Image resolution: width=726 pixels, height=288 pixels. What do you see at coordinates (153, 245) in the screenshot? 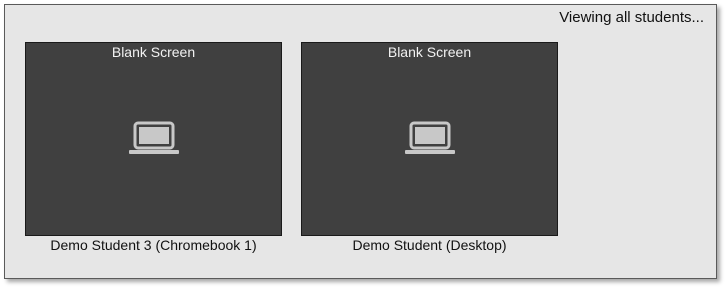
I see `student-name: Demo Student 3 (Chromebook 1)` at bounding box center [153, 245].